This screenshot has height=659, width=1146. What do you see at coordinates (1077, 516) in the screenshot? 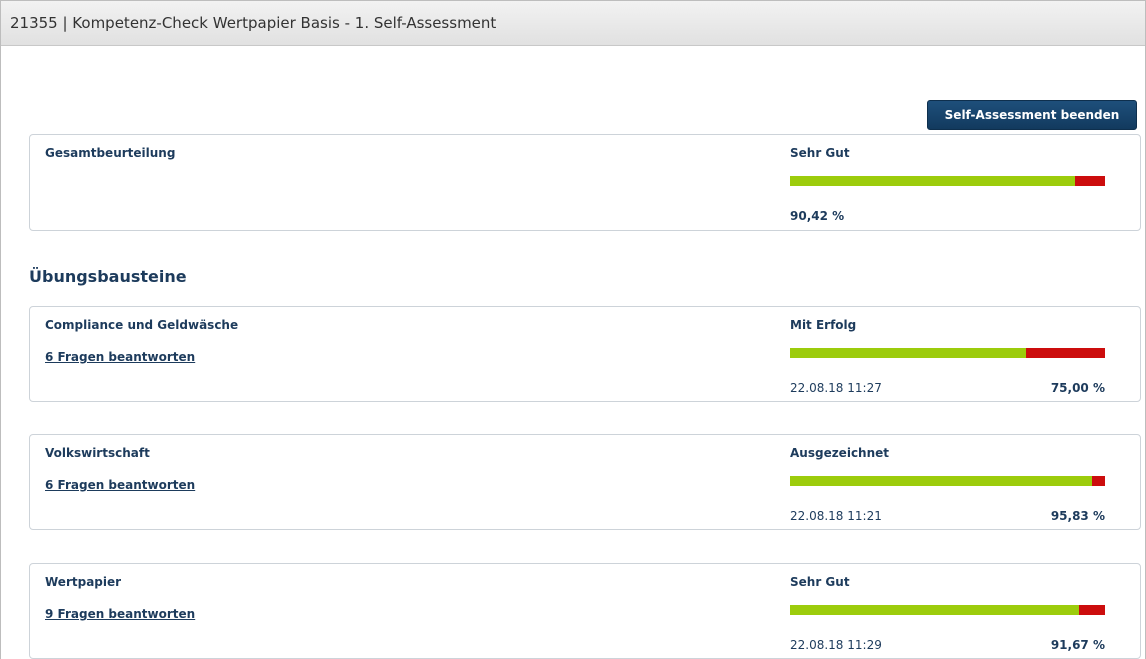
I see `module-percent: 95,83 %` at bounding box center [1077, 516].